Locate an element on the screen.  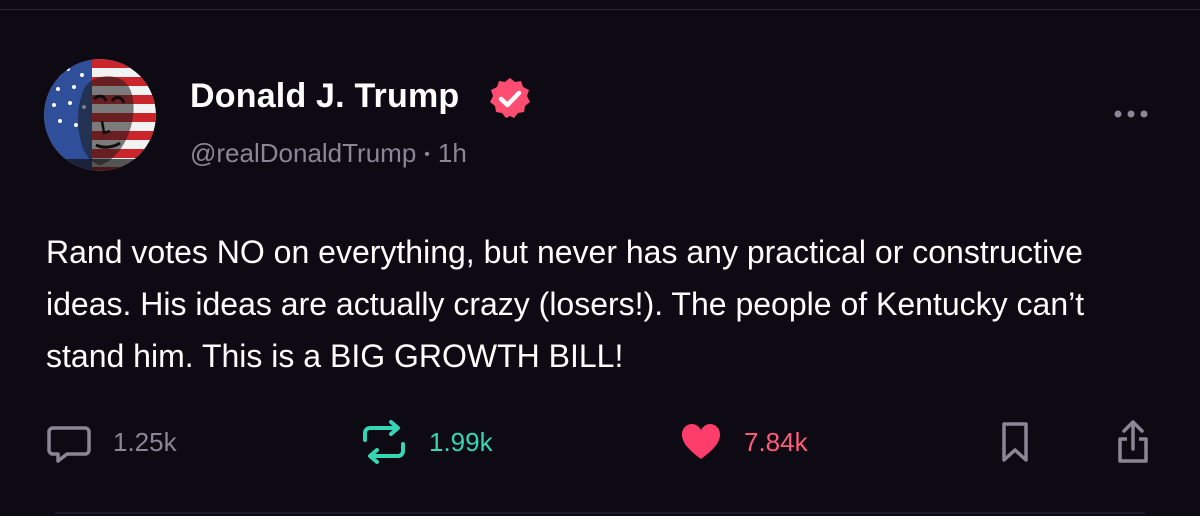
verified-badge-icon is located at coordinates (510, 98).